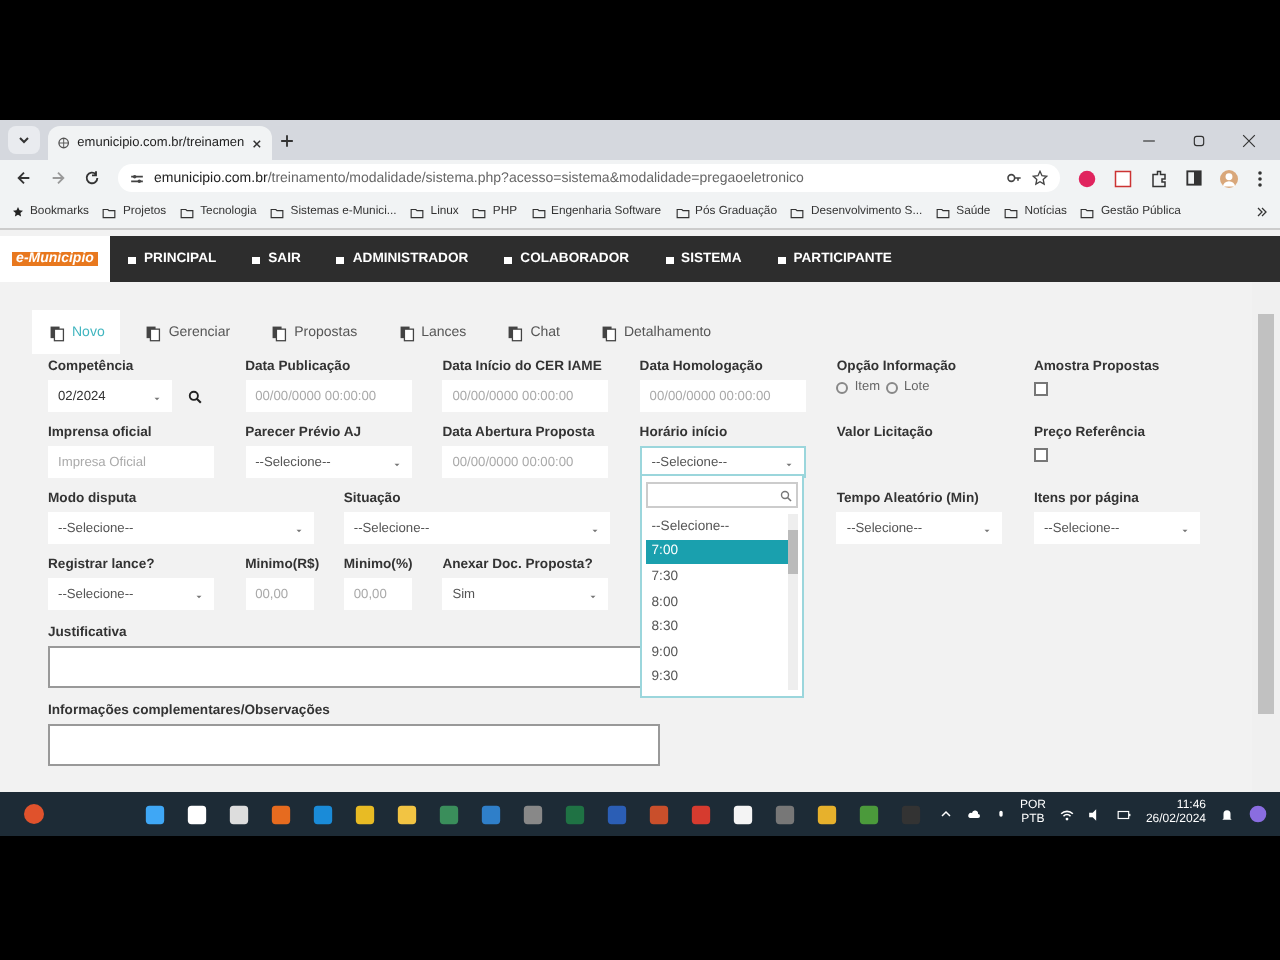 This screenshot has height=960, width=1280. What do you see at coordinates (1227, 814) in the screenshot?
I see `bell-icon` at bounding box center [1227, 814].